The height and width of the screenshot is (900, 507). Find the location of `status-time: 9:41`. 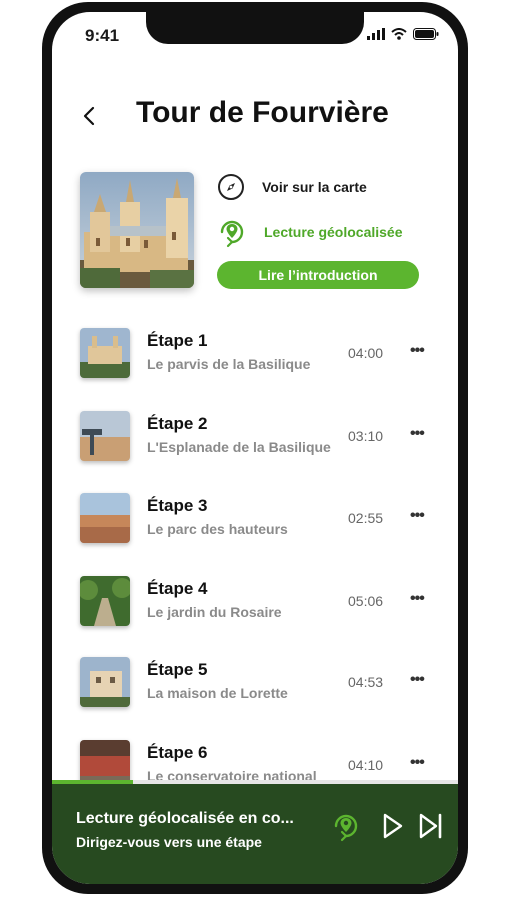

status-time: 9:41 is located at coordinates (102, 35).